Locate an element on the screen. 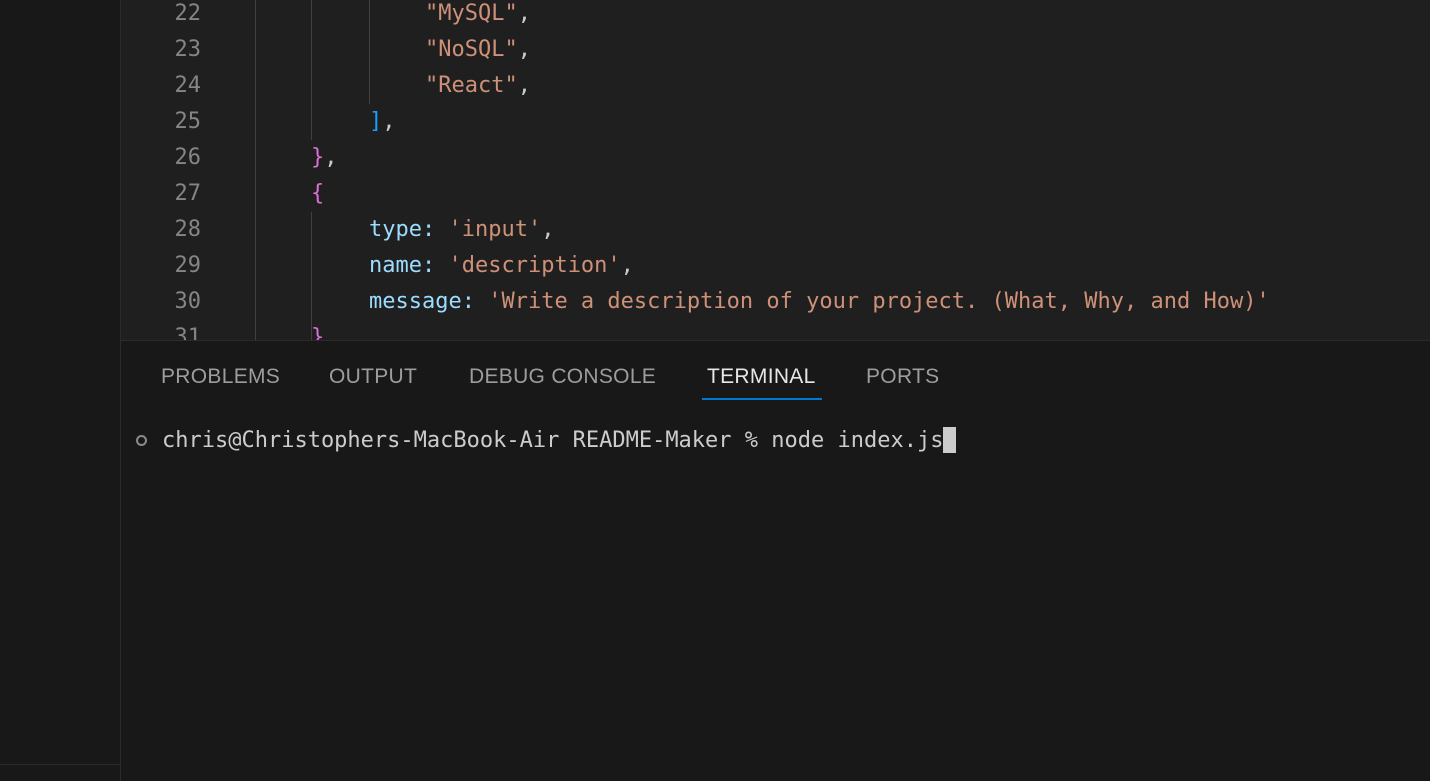 This screenshot has height=781, width=1430. line-number: 25 is located at coordinates (188, 121).